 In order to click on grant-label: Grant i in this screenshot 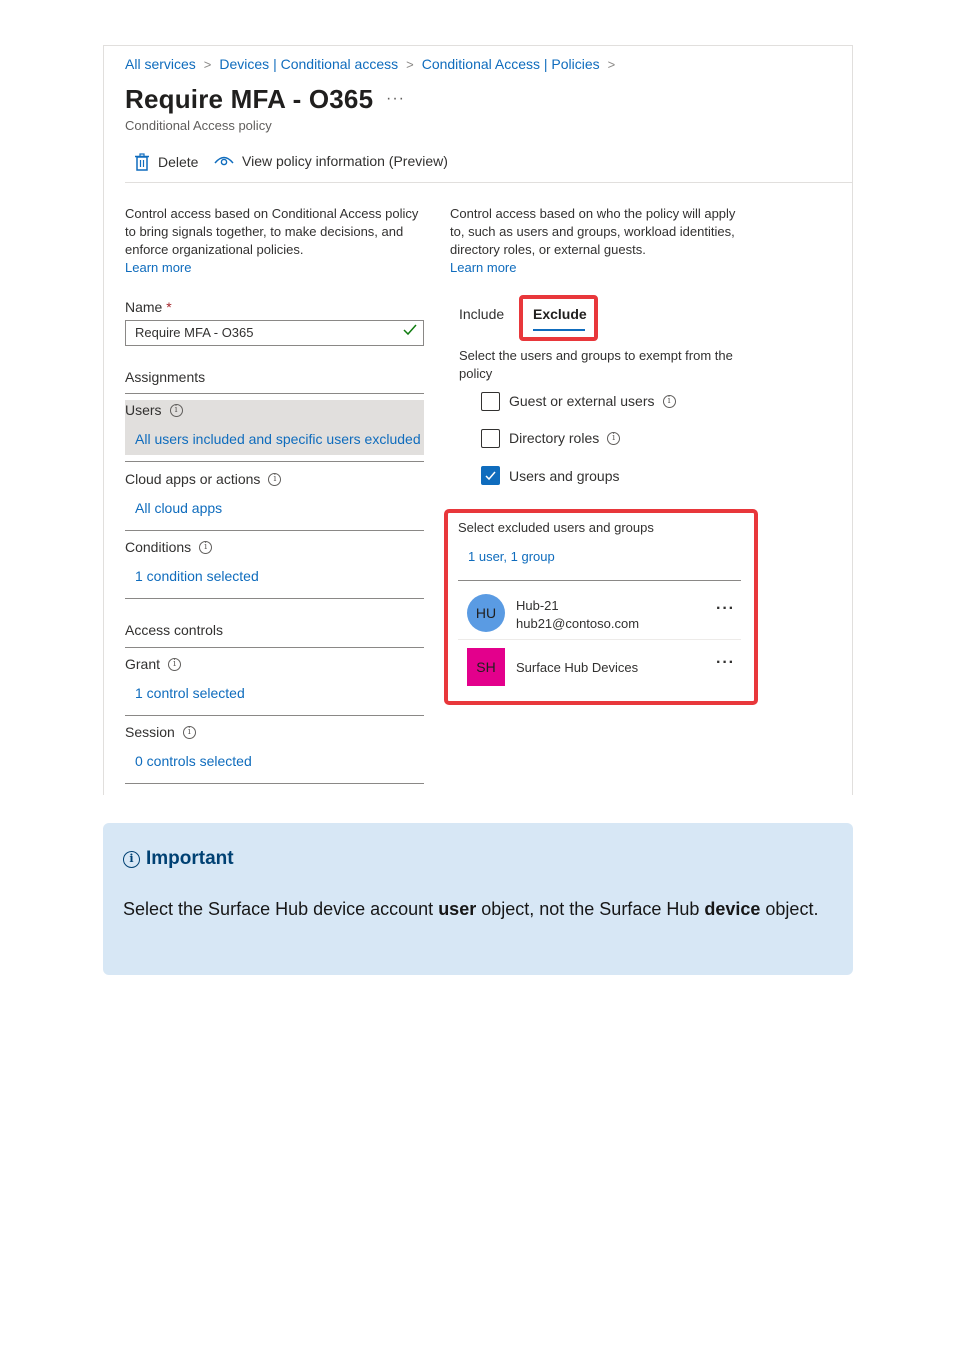, I will do `click(153, 664)`.